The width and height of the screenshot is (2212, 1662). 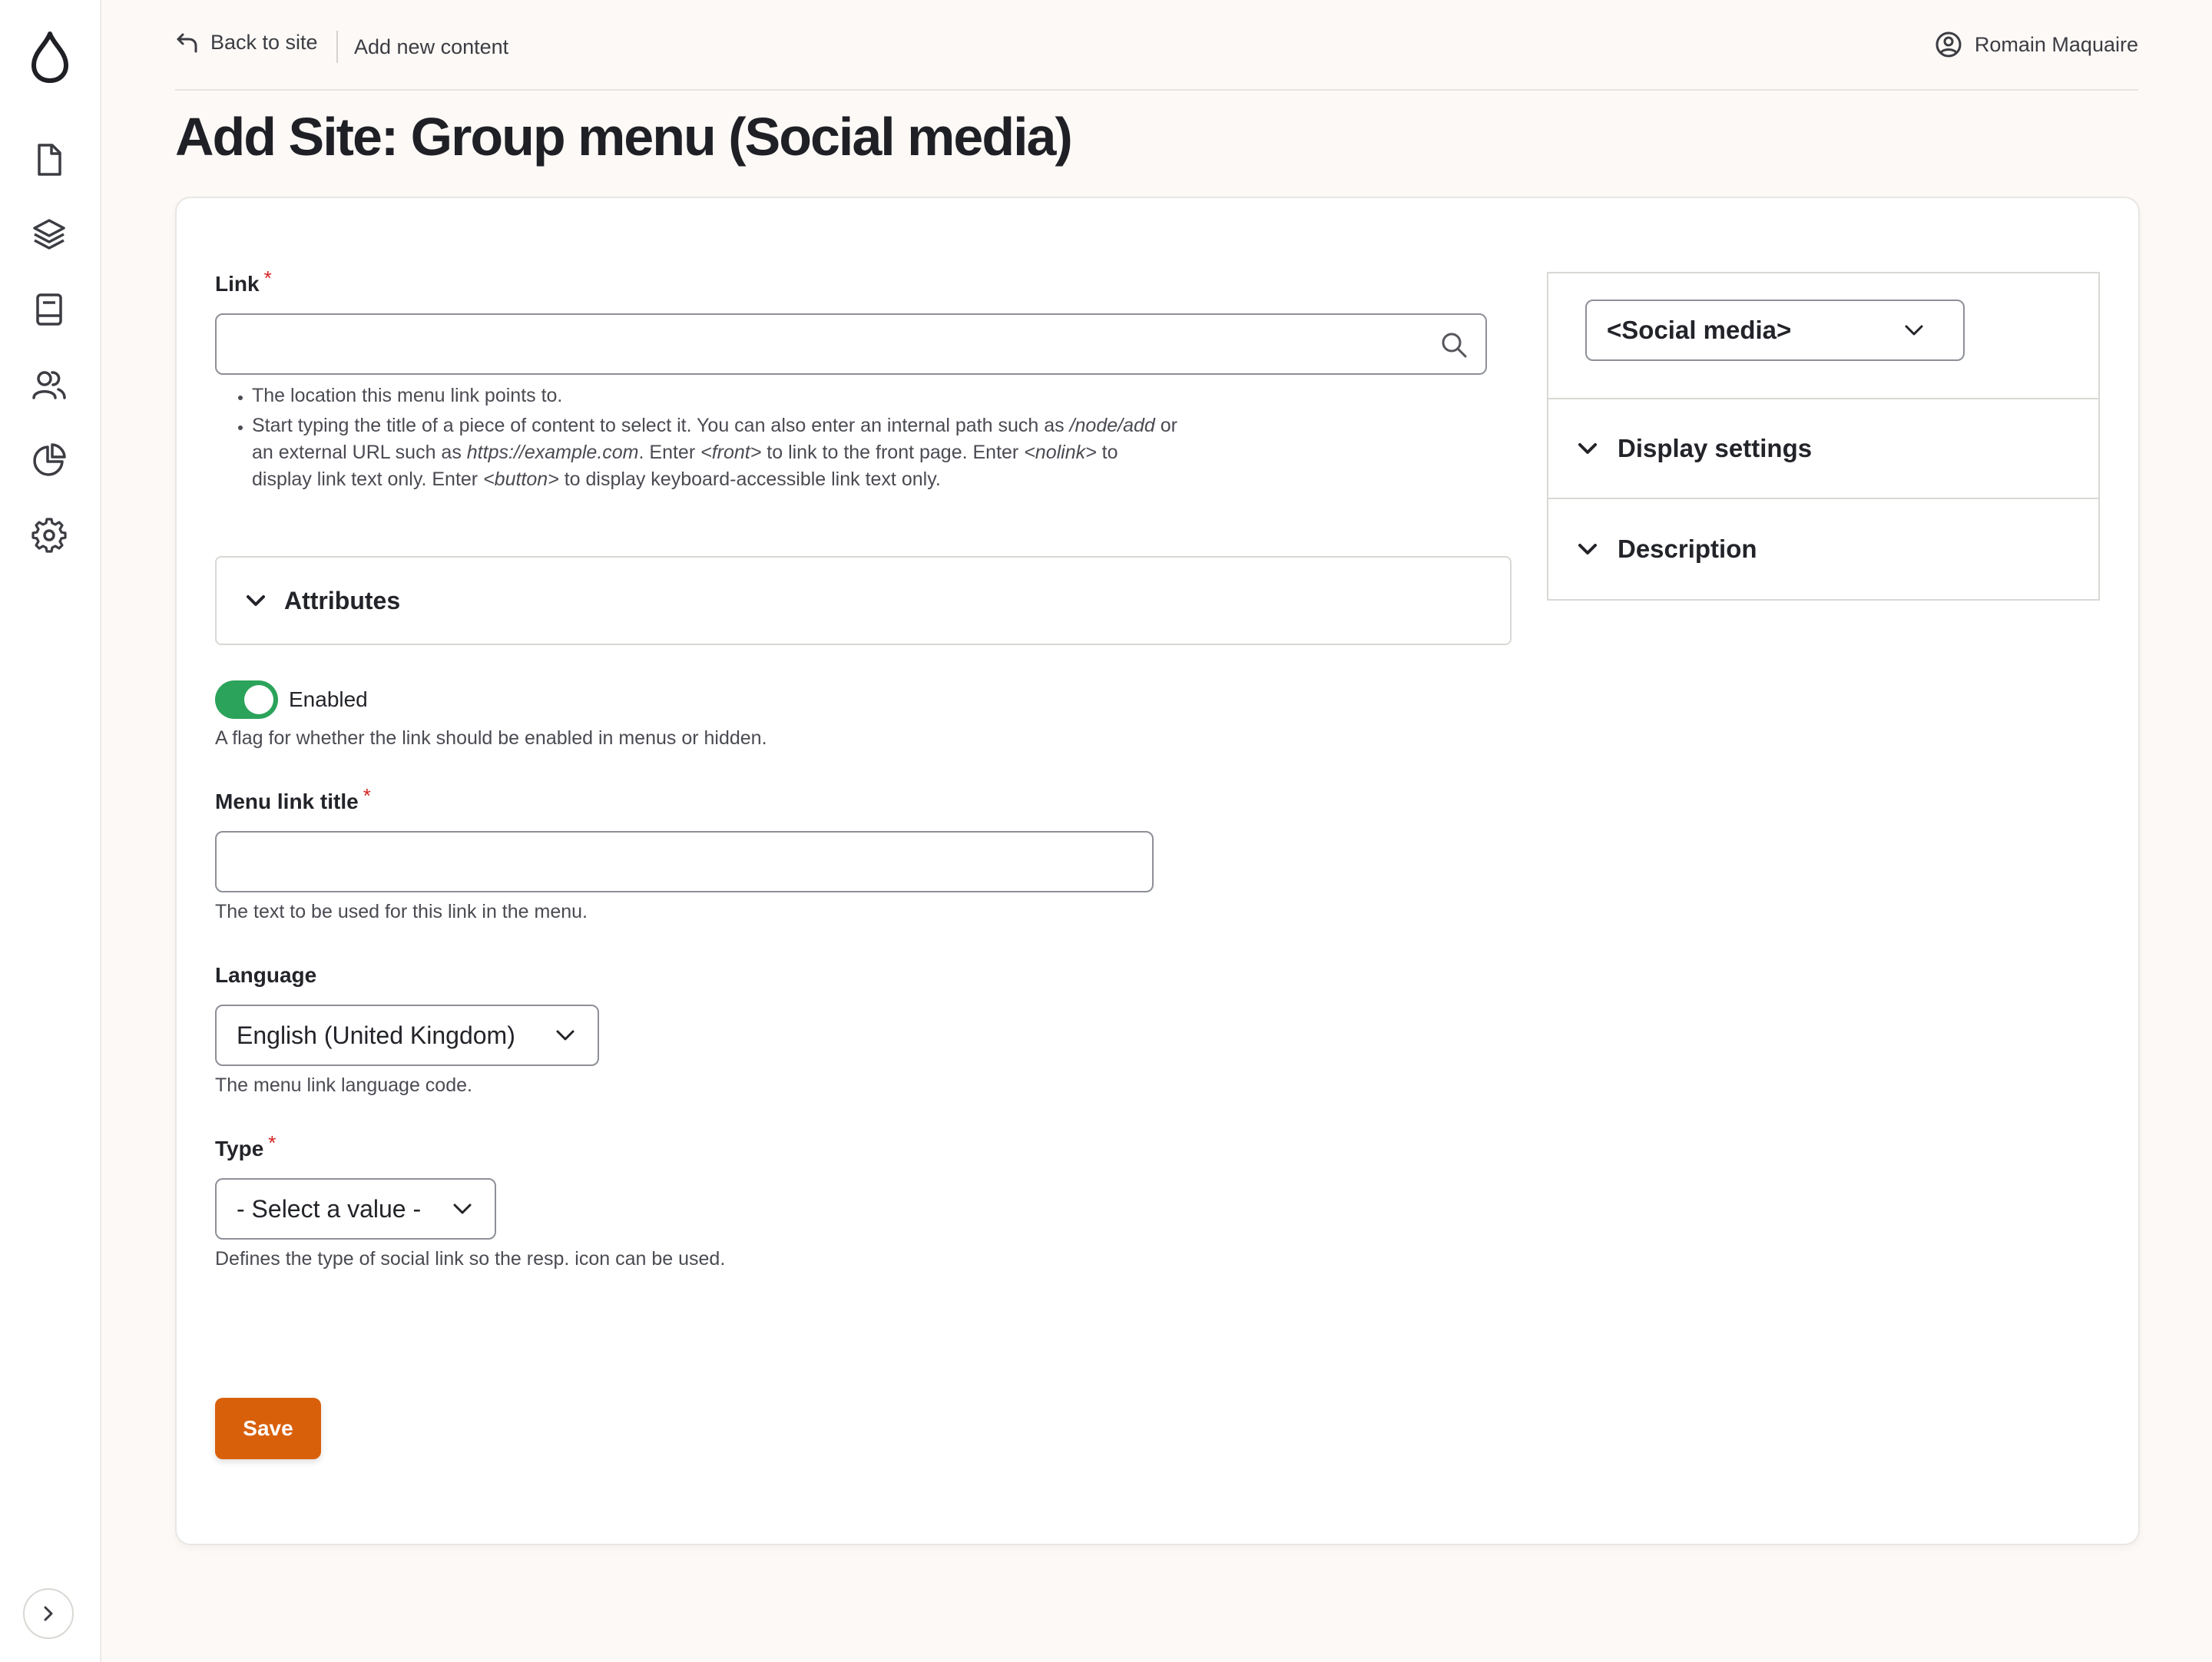 I want to click on type-selected-value: - Select a value -, so click(x=329, y=1208).